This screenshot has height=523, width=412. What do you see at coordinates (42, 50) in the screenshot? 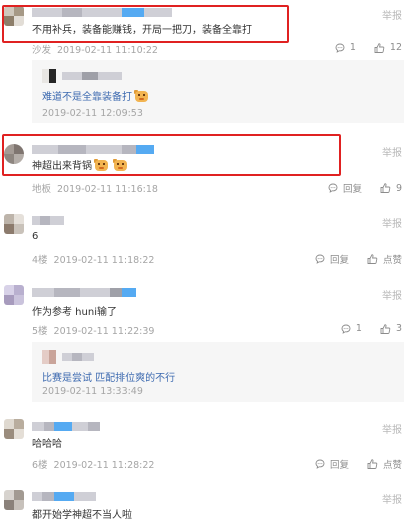
I see `floor-label: 沙发` at bounding box center [42, 50].